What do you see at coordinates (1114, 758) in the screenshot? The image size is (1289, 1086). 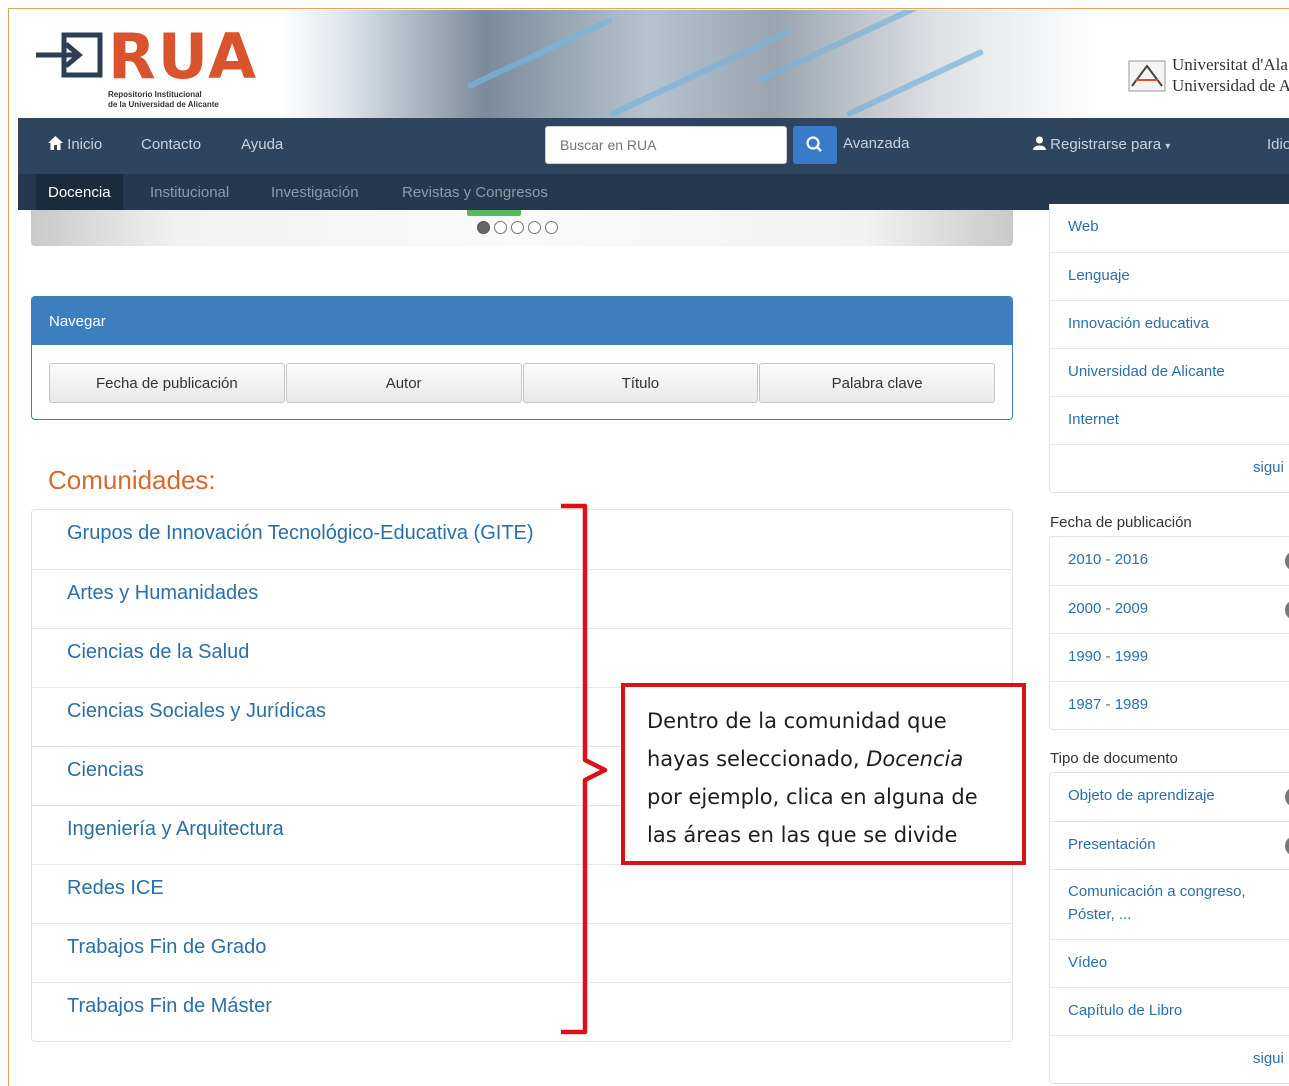 I see `type-facet-title: Tipo de documento` at bounding box center [1114, 758].